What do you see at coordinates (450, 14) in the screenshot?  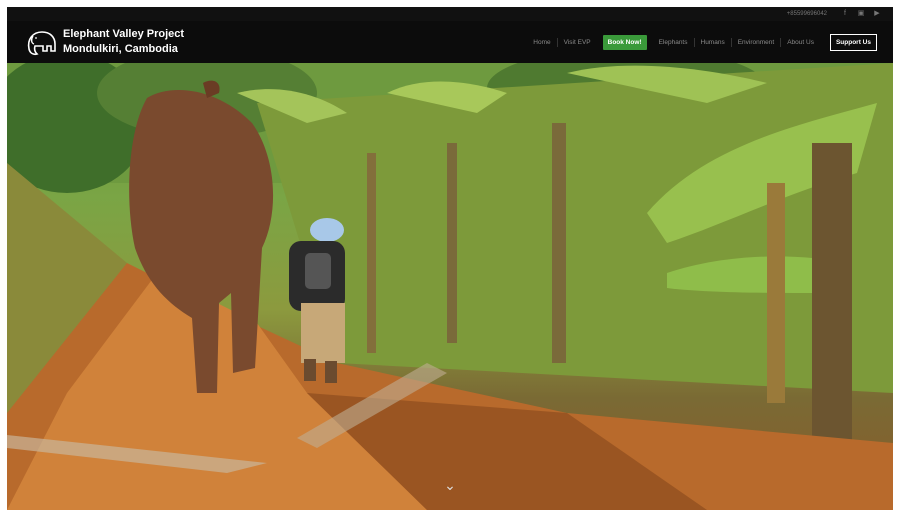 I see `utility-bar: +85599696042 f ▣ ▶` at bounding box center [450, 14].